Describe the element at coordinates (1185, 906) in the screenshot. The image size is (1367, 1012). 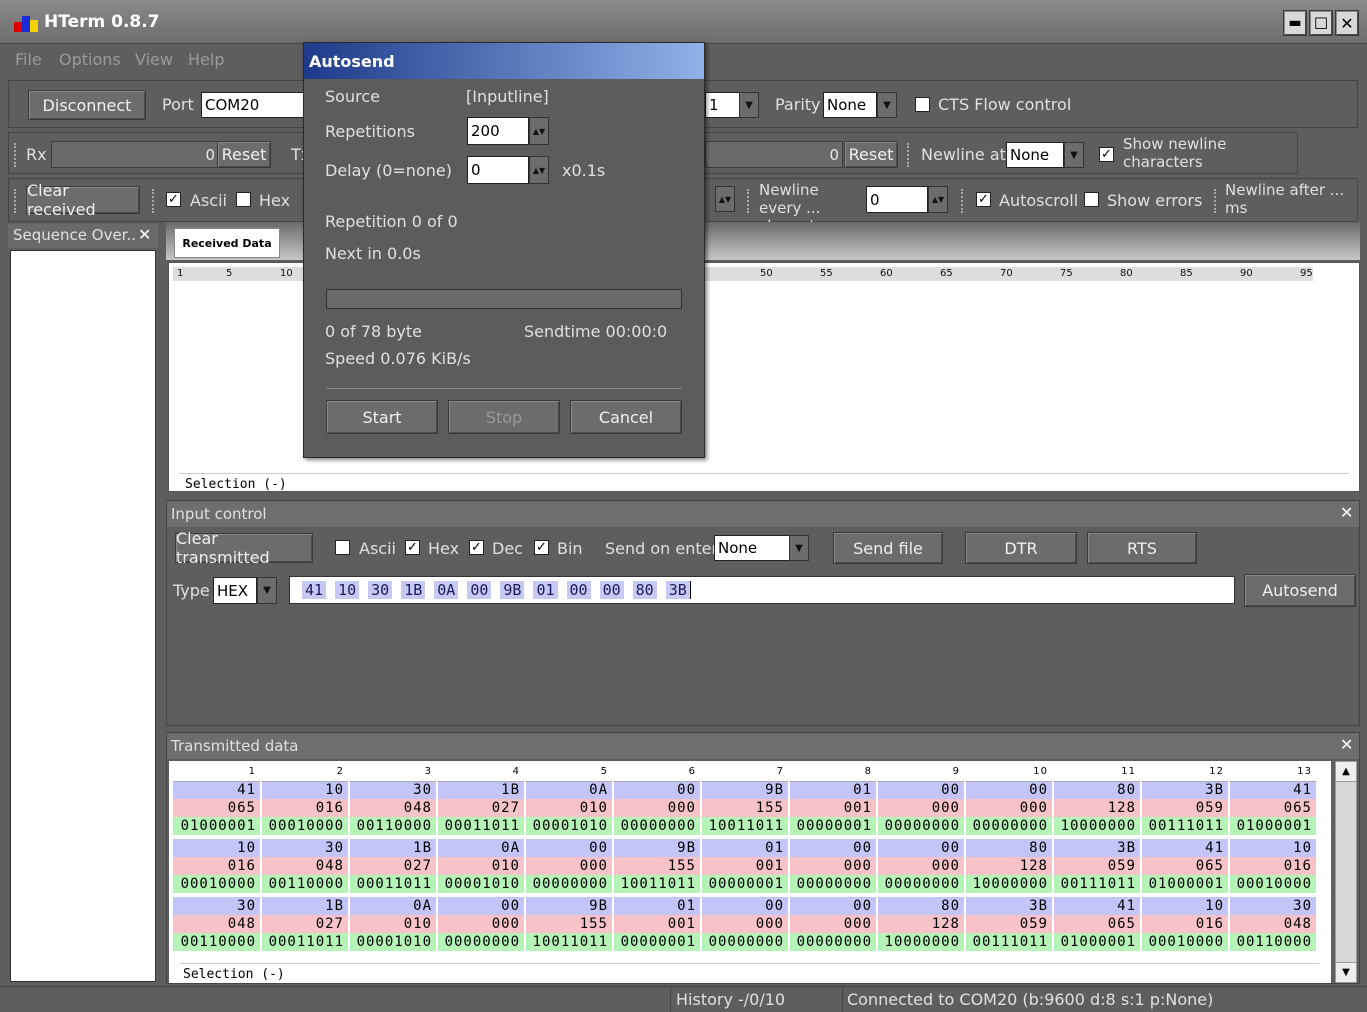
I see `byte-cell-hex: 10` at that location.